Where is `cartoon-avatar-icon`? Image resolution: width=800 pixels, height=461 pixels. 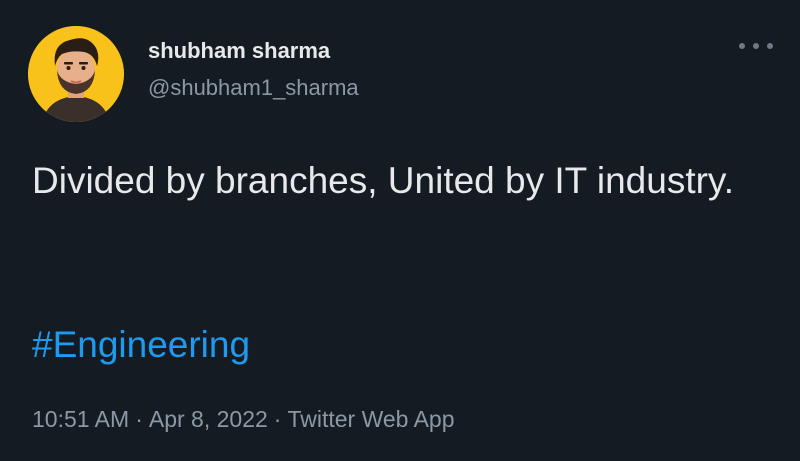 cartoon-avatar-icon is located at coordinates (76, 74).